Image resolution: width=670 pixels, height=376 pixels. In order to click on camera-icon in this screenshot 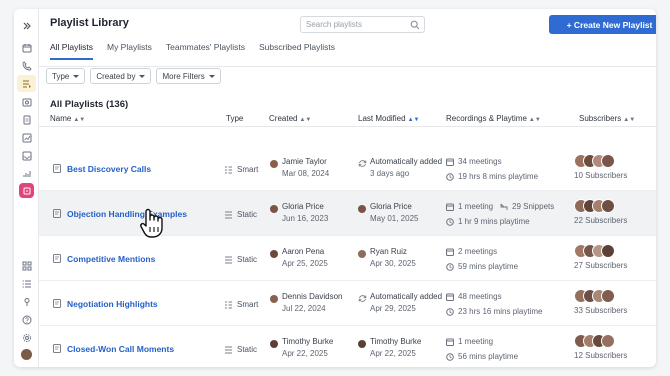, I will do `click(26, 101)`.